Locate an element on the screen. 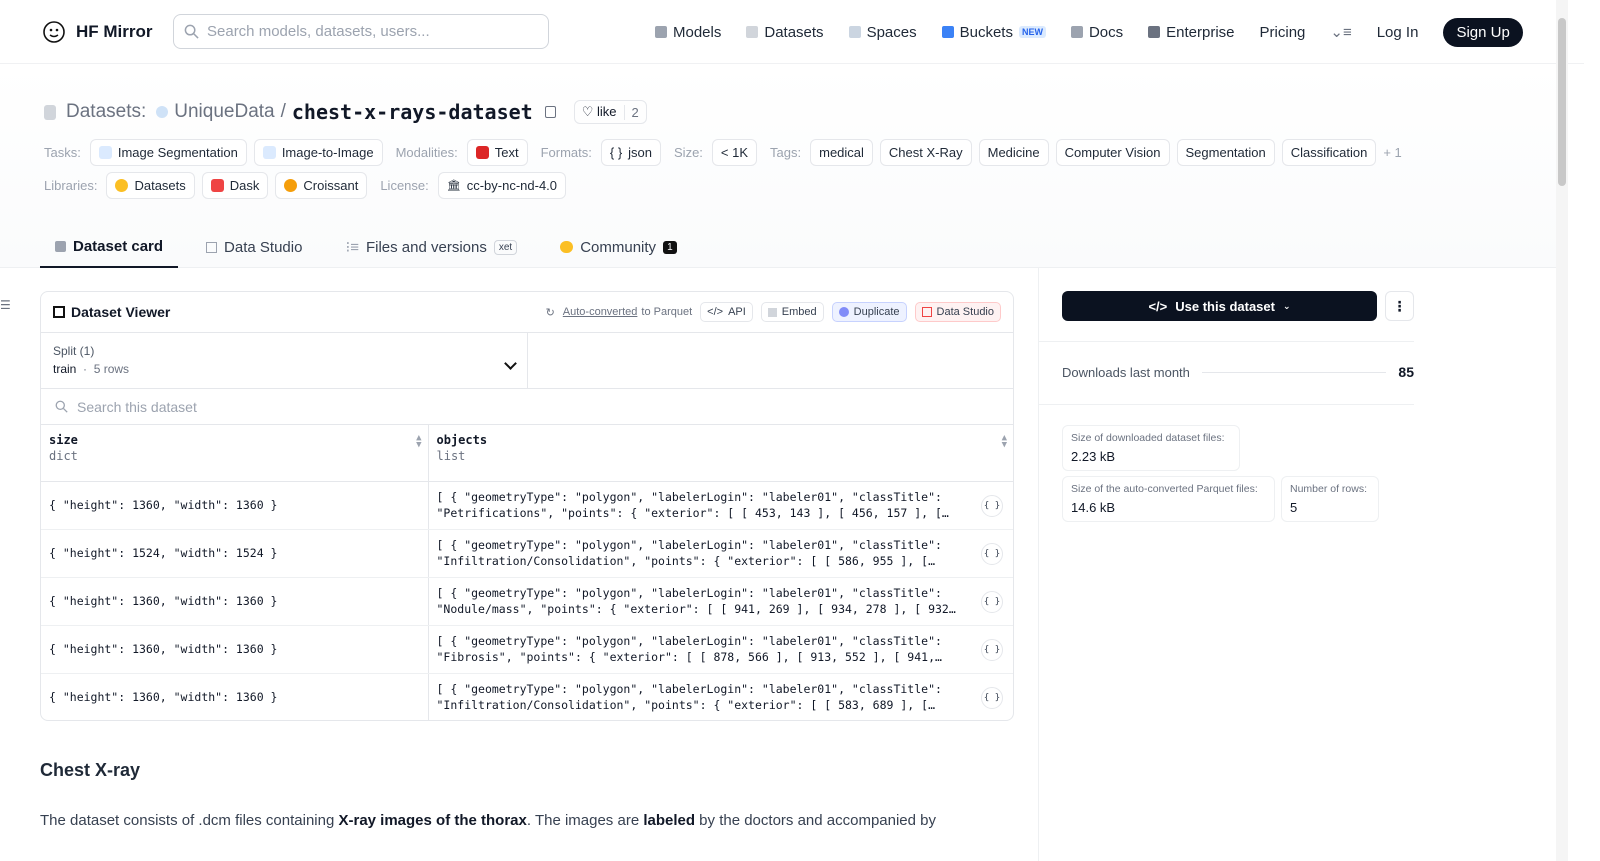  tag-classification: Classification is located at coordinates (1329, 152).